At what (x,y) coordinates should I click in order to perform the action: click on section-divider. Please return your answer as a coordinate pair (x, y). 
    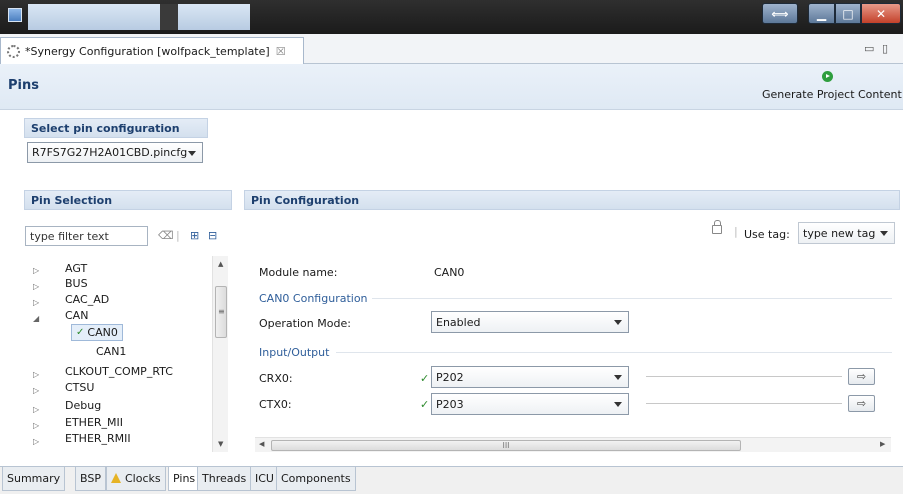
    Looking at the image, I should click on (632, 298).